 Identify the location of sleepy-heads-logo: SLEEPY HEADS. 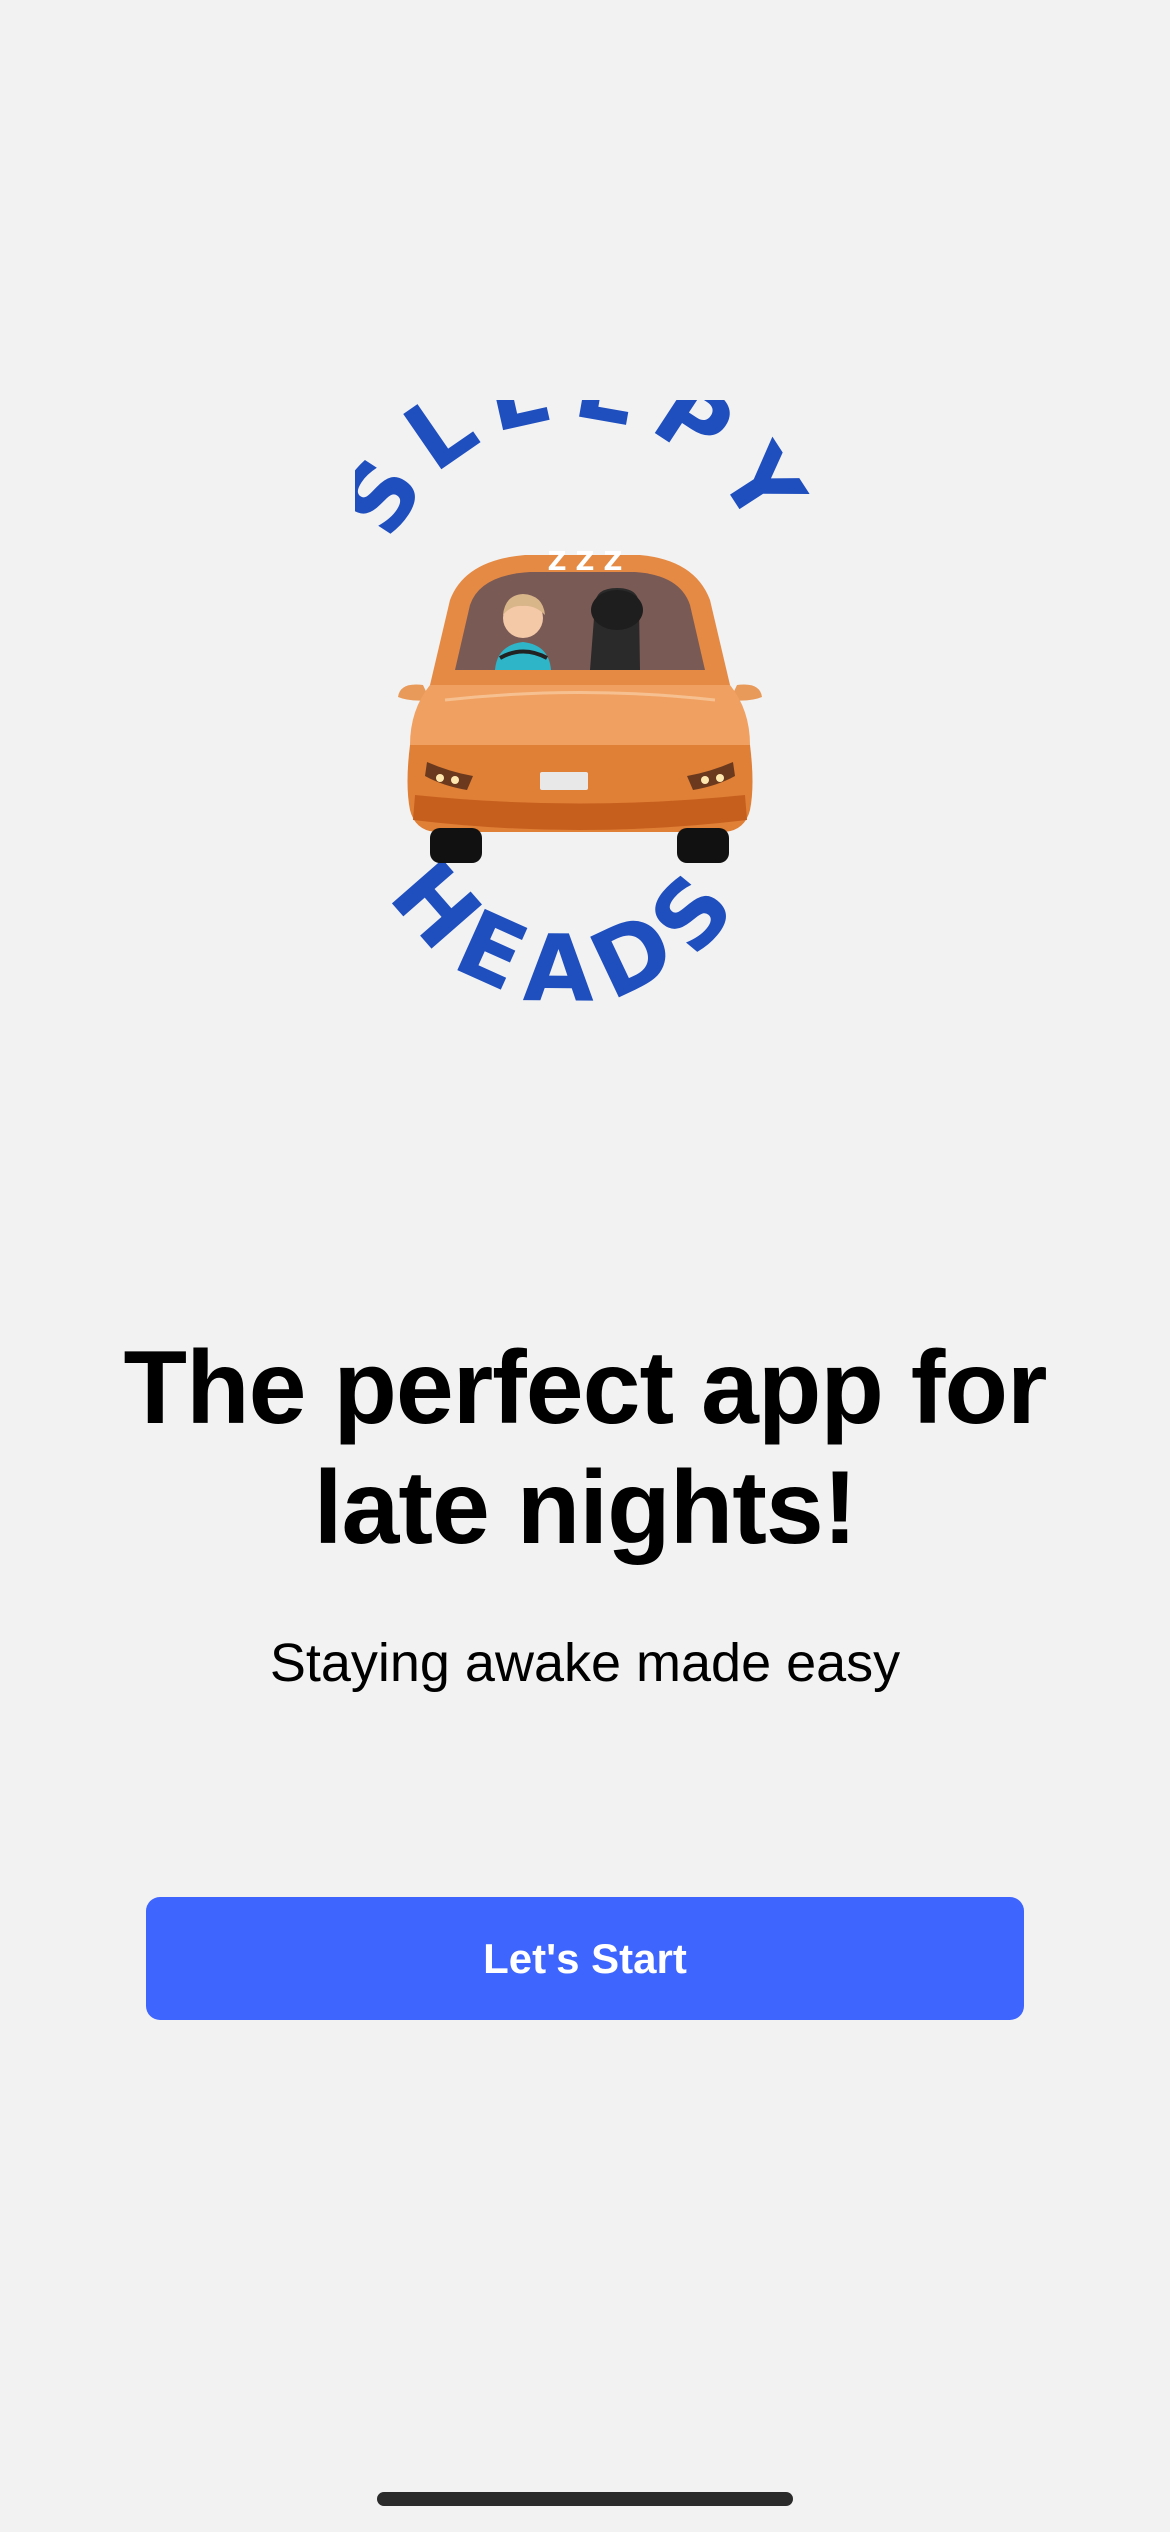
(585, 730).